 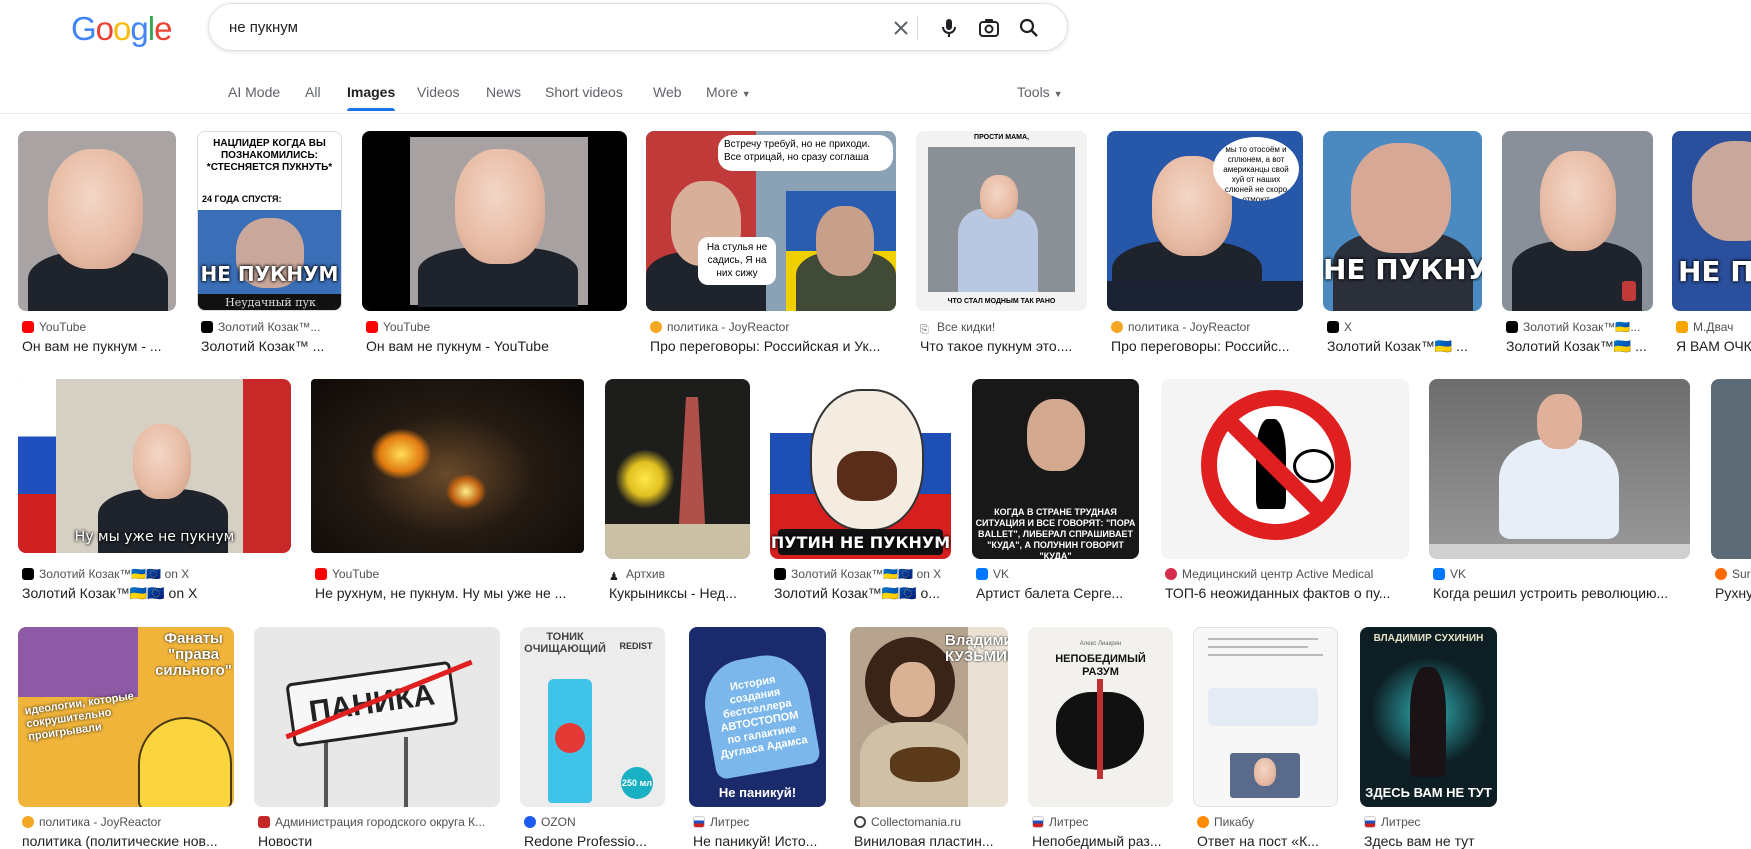 I want to click on pikabu-icon, so click(x=1203, y=822).